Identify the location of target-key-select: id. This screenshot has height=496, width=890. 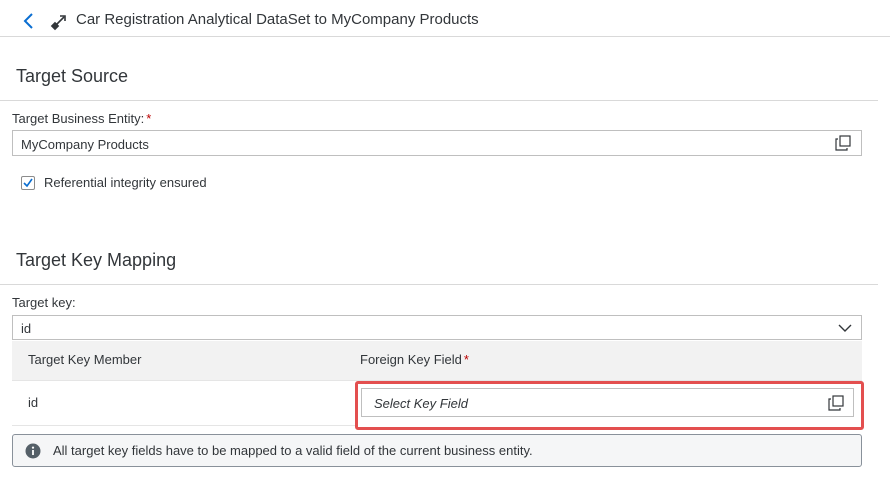
(437, 327).